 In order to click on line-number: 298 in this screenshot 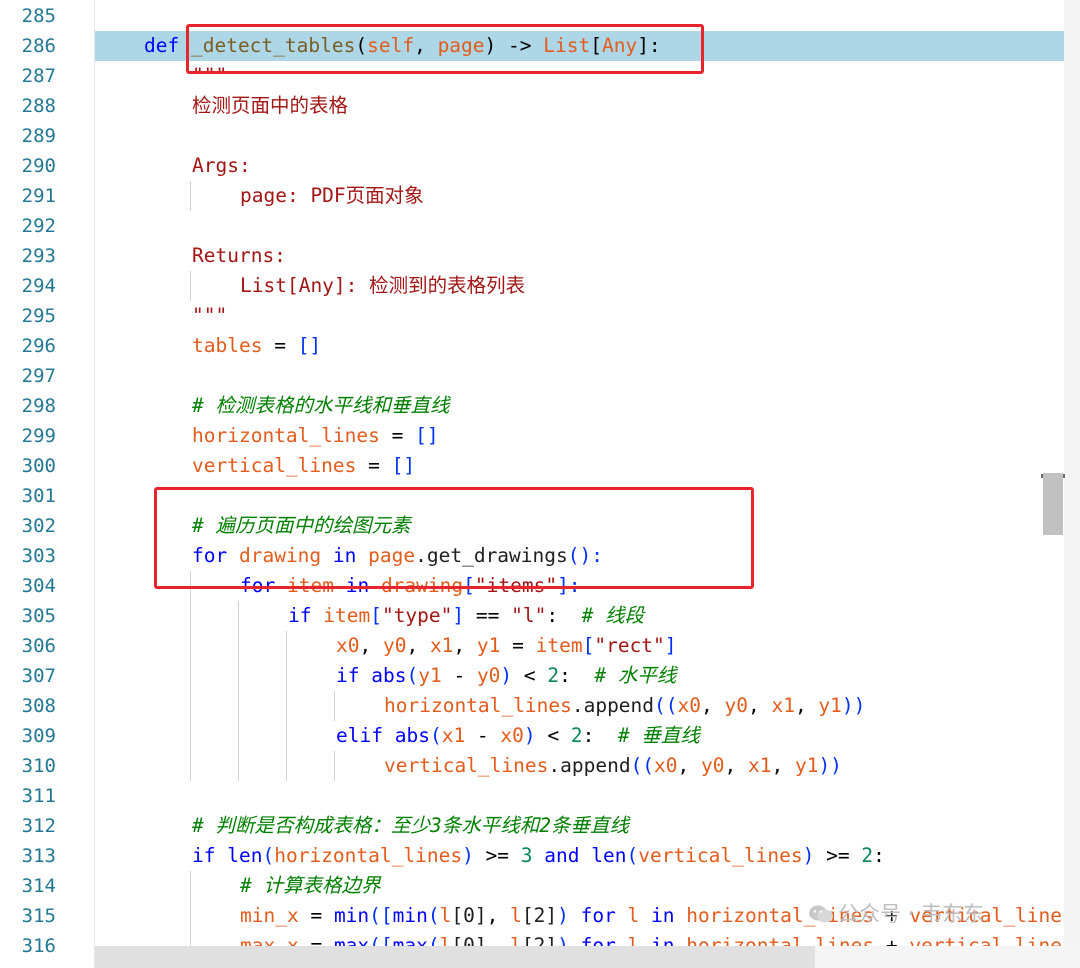, I will do `click(38, 406)`.